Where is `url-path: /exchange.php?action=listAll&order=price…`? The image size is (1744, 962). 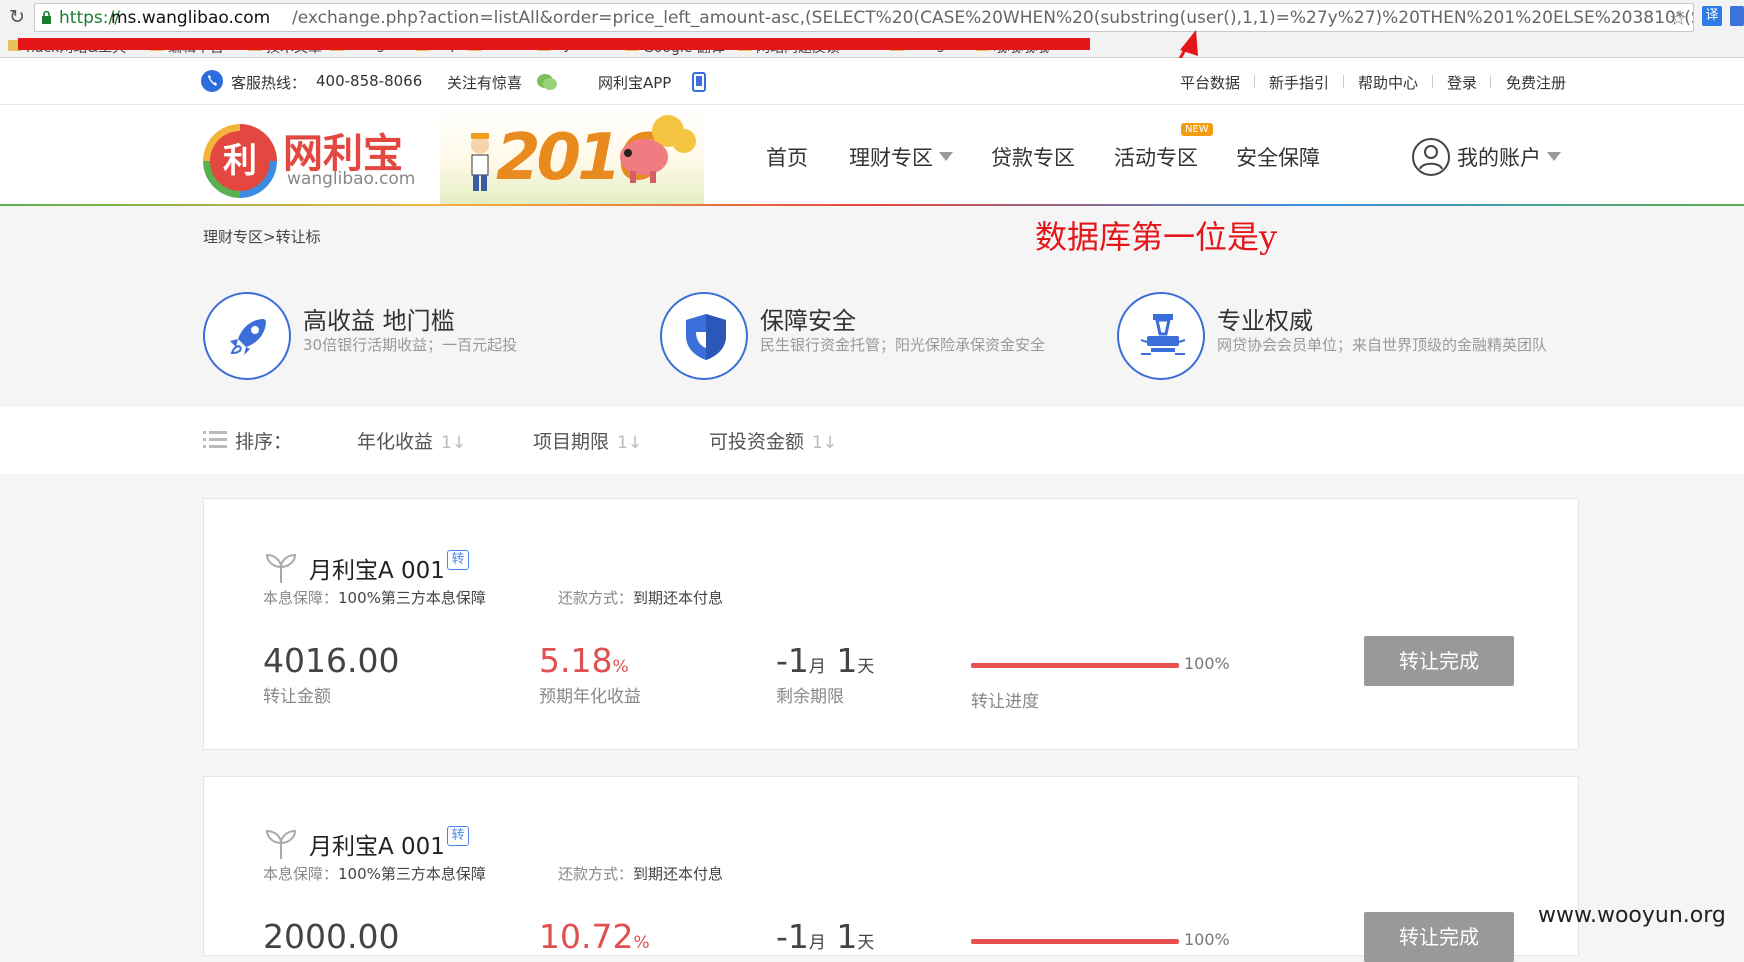
url-path: /exchange.php?action=listAll&order=price… is located at coordinates (992, 18).